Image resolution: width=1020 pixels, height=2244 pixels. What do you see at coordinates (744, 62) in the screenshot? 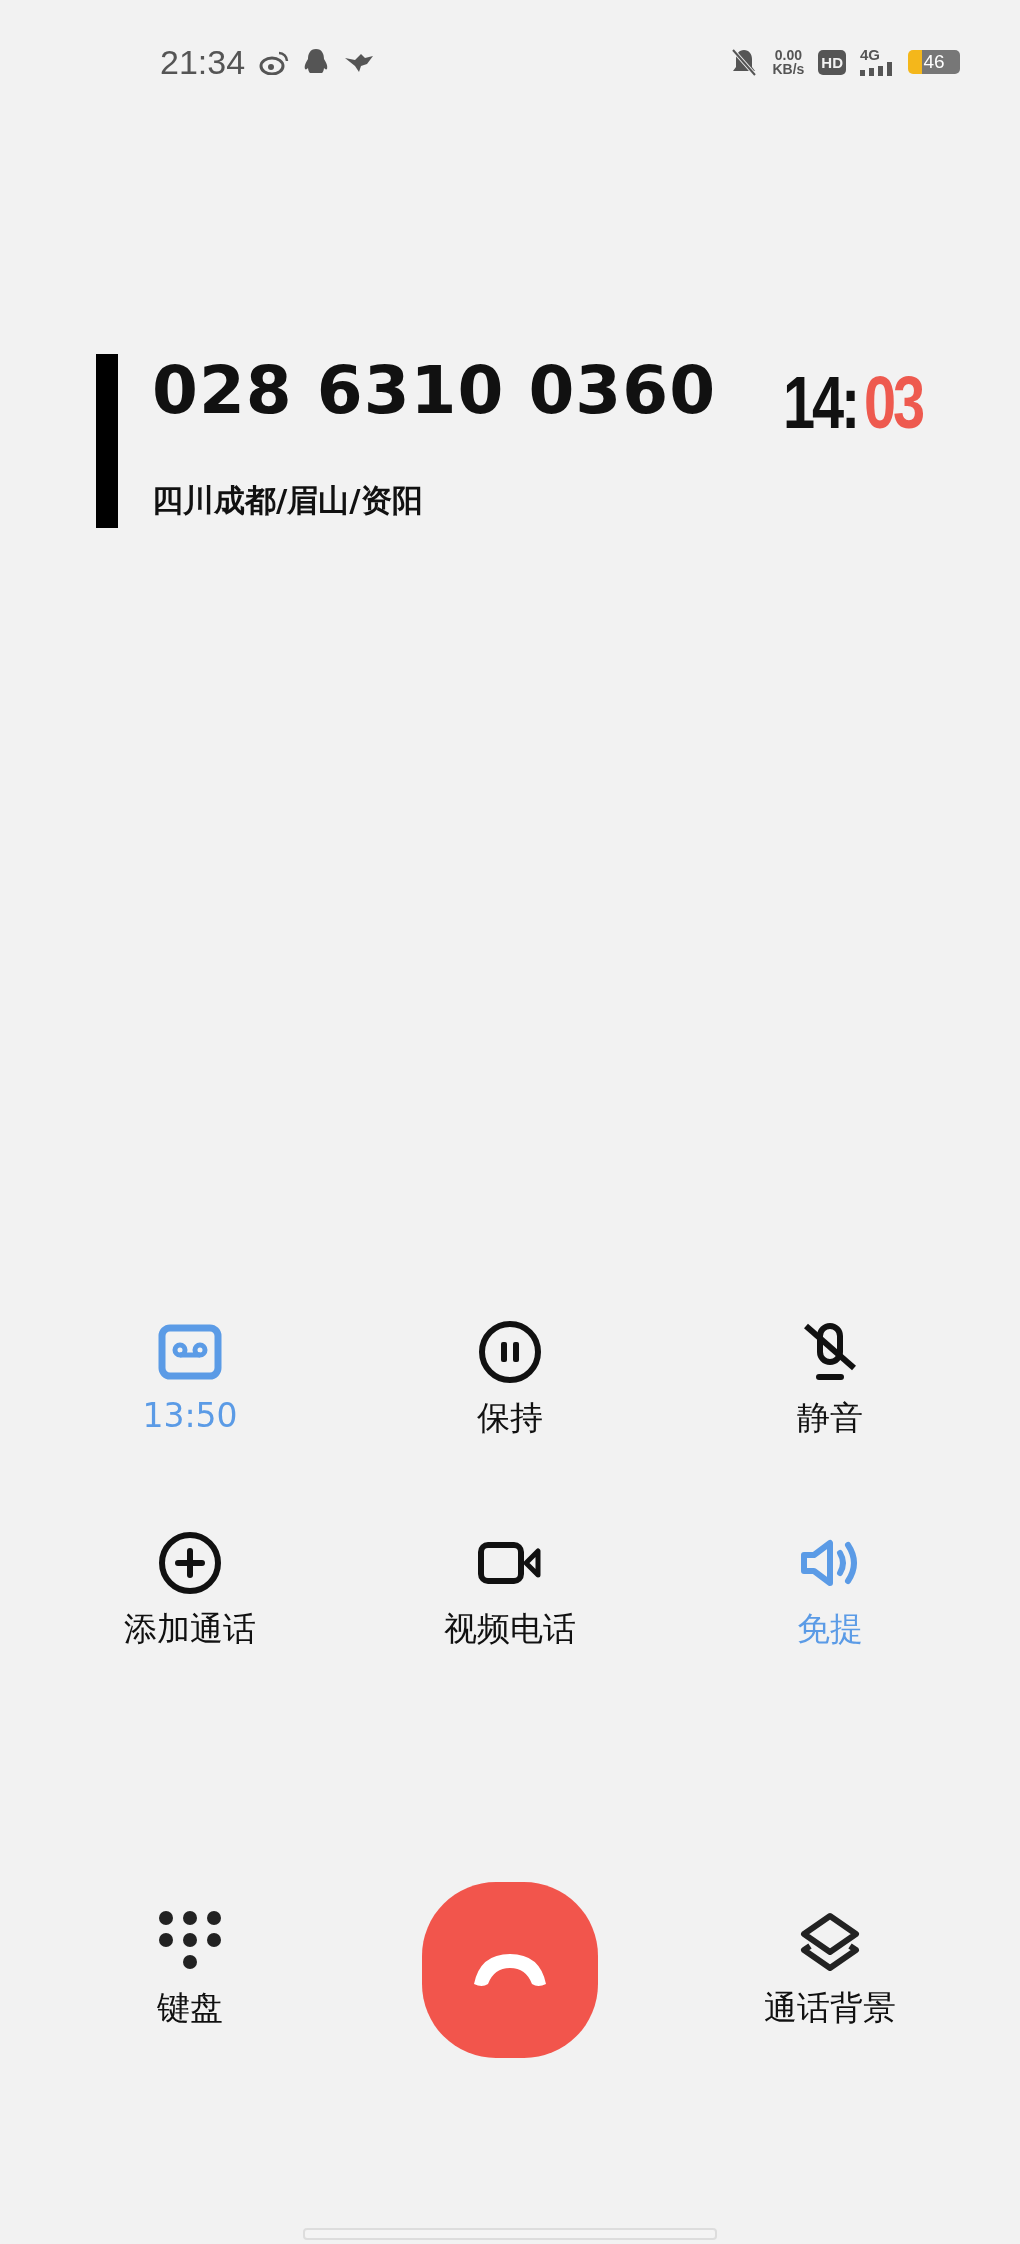
I see `bell-off-icon` at bounding box center [744, 62].